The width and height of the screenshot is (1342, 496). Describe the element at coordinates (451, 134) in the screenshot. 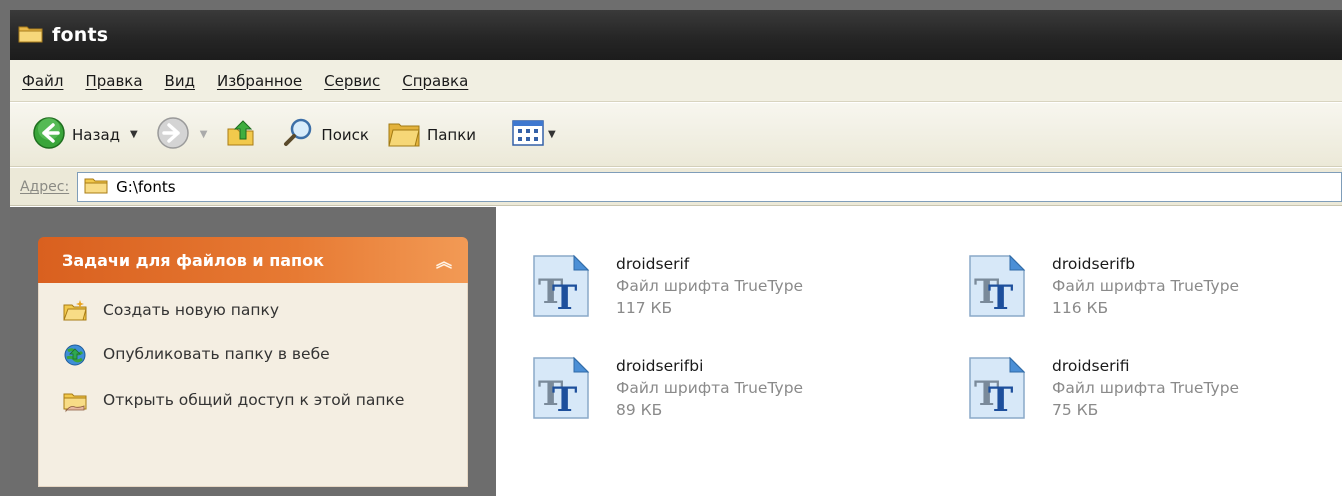

I see `folders-label: Папки` at that location.